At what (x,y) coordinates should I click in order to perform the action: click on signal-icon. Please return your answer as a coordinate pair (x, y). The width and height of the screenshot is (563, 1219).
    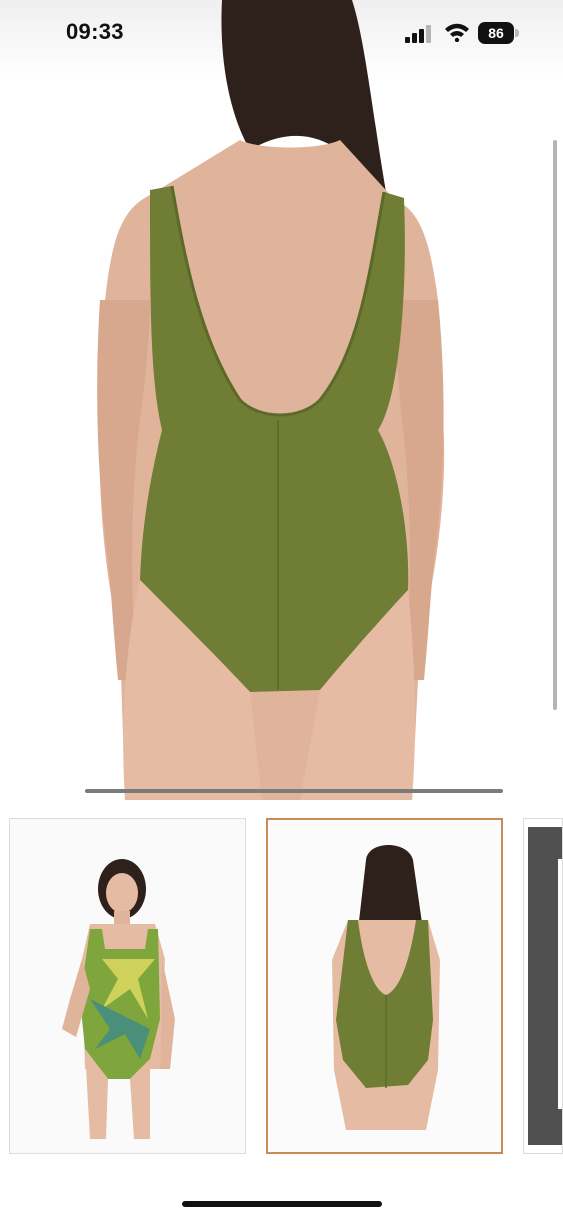
    Looking at the image, I should click on (418, 34).